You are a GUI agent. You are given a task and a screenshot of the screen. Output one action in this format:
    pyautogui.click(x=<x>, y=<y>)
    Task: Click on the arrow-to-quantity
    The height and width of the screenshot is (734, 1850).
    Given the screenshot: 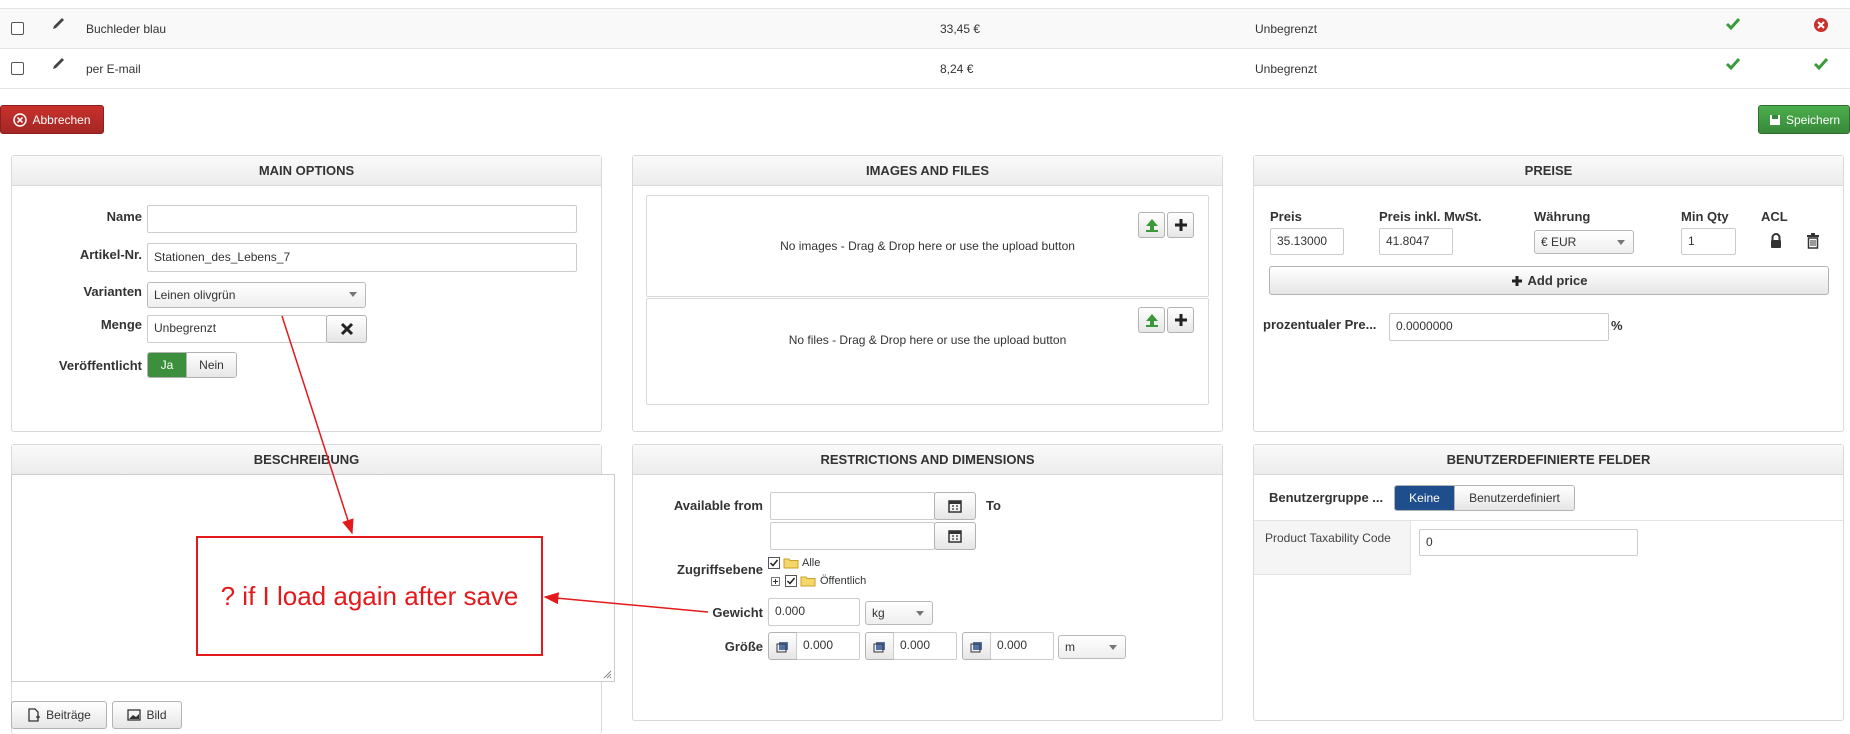 What is the action you would take?
    pyautogui.click(x=317, y=425)
    